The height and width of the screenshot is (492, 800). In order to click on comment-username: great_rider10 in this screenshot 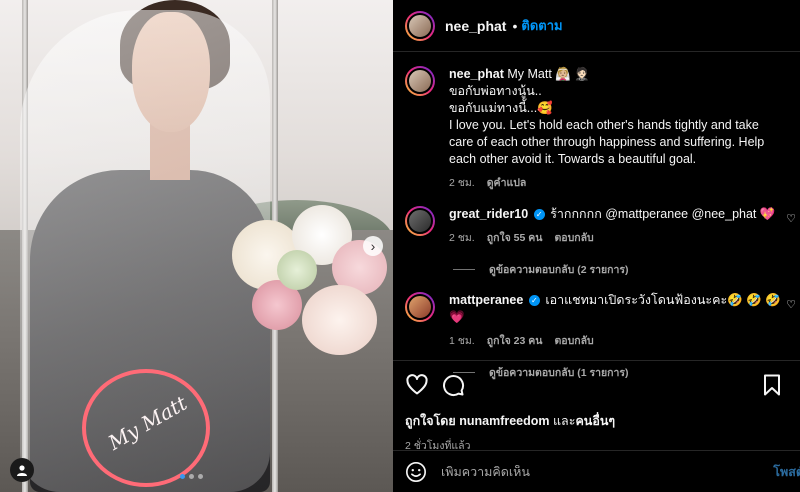, I will do `click(488, 214)`.